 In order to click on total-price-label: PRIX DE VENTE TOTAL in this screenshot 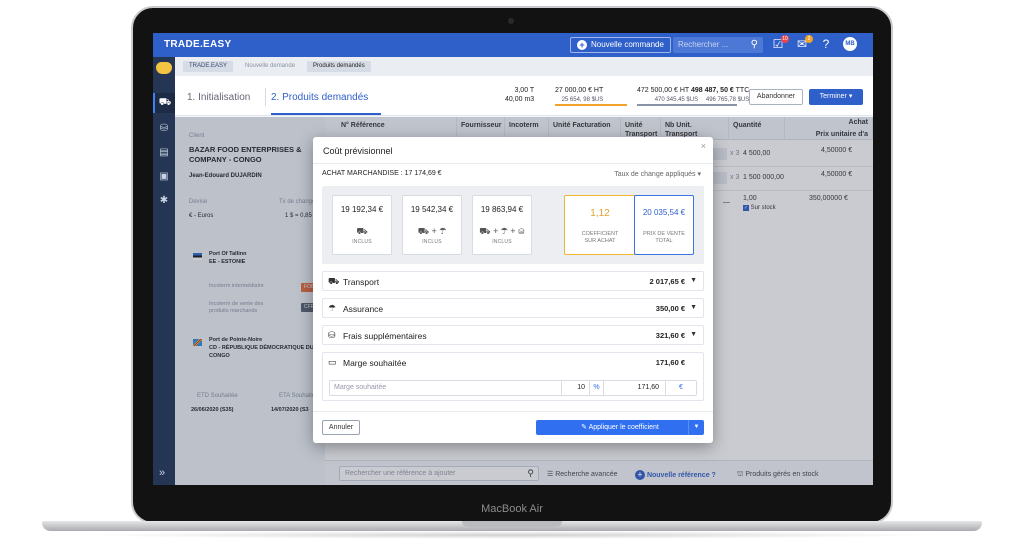, I will do `click(664, 238)`.